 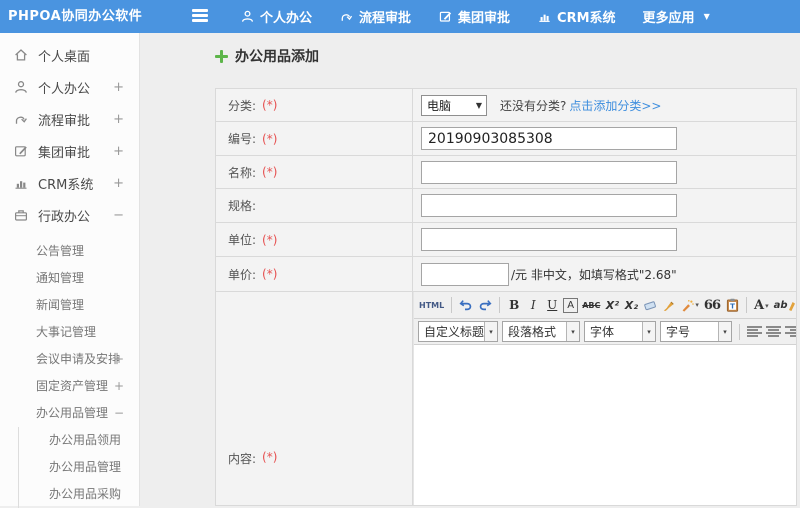 I want to click on select-value: 字号, so click(x=678, y=332).